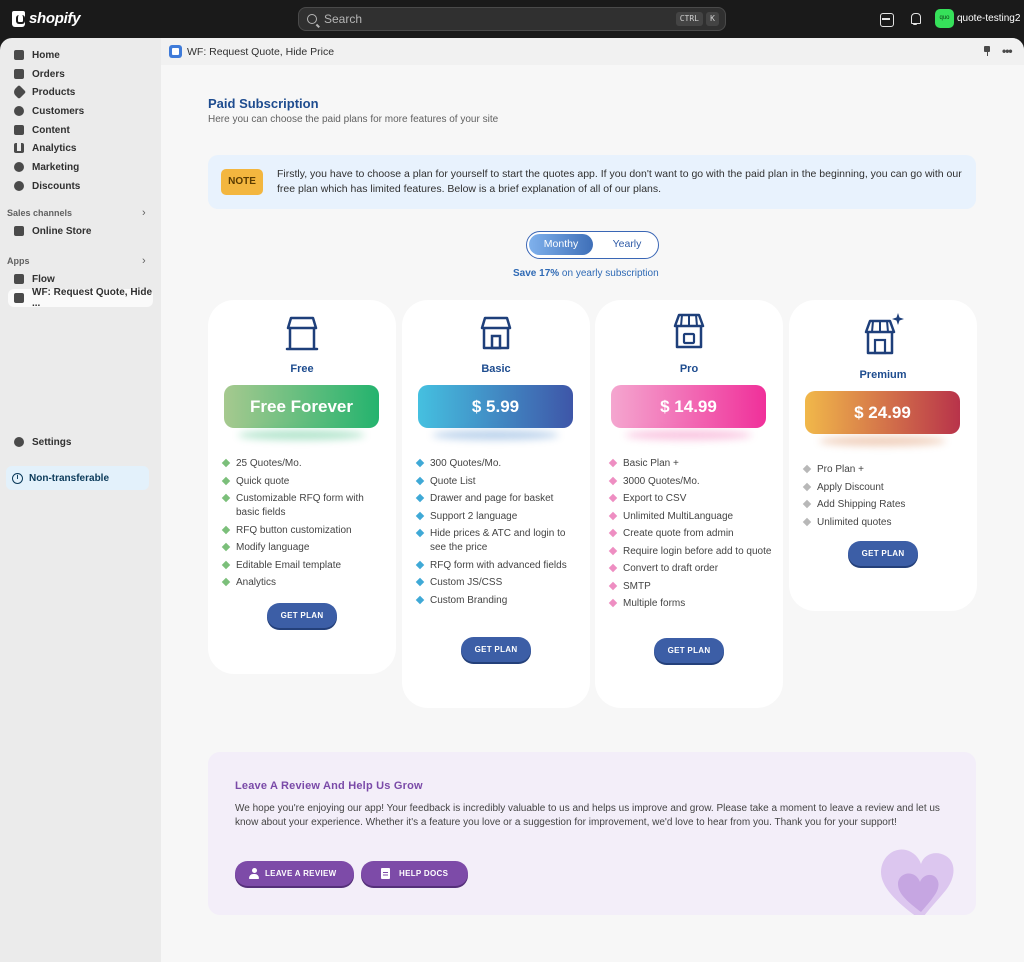 Image resolution: width=1024 pixels, height=962 pixels. What do you see at coordinates (886, 19) in the screenshot?
I see `inbox-icon` at bounding box center [886, 19].